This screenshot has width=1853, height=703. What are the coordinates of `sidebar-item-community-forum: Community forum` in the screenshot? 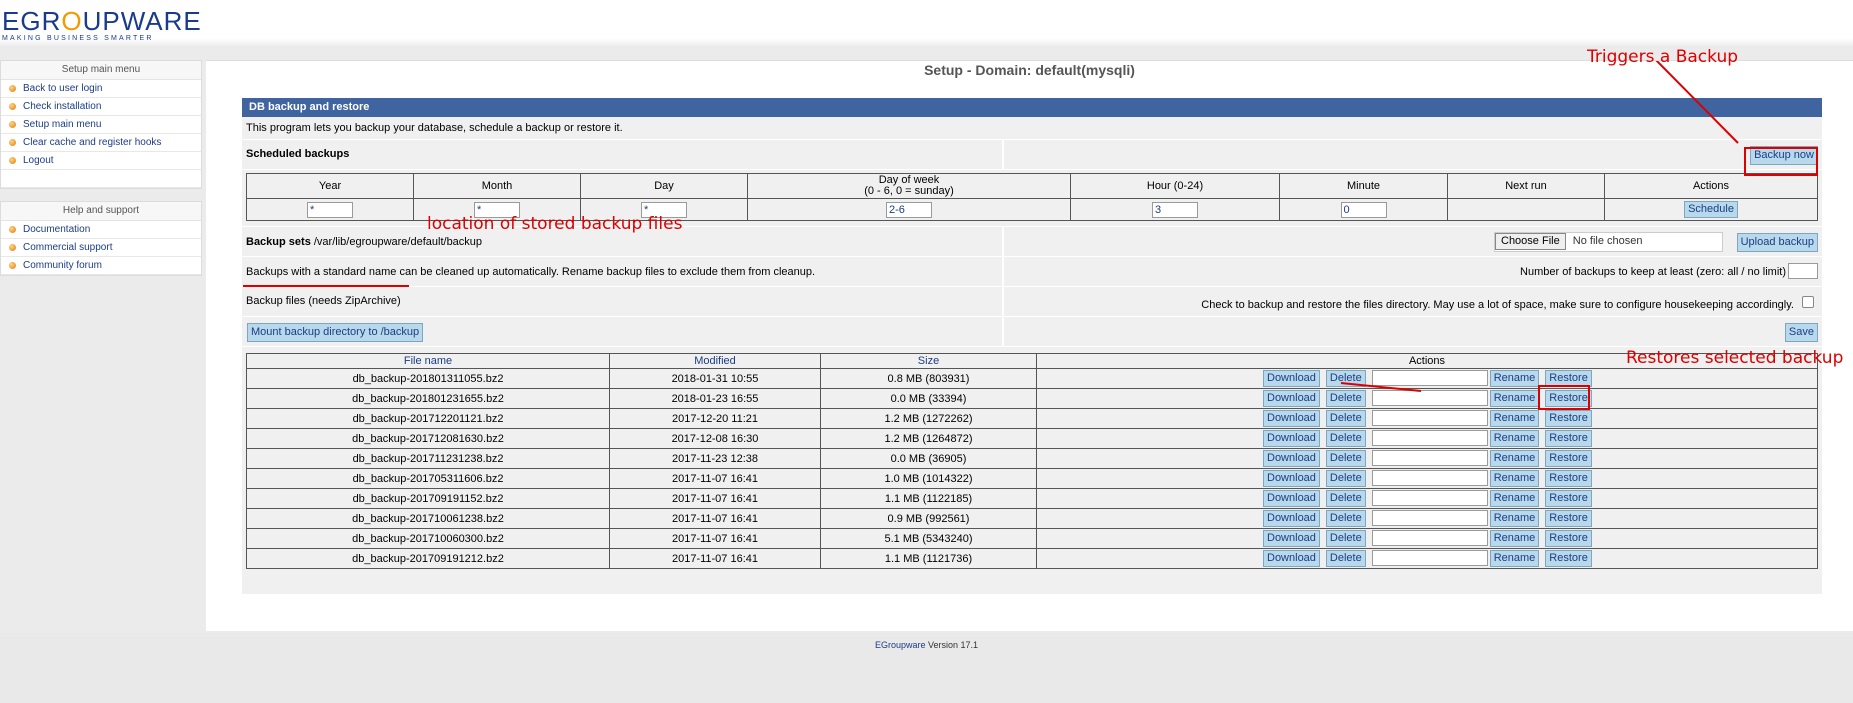 It's located at (101, 266).